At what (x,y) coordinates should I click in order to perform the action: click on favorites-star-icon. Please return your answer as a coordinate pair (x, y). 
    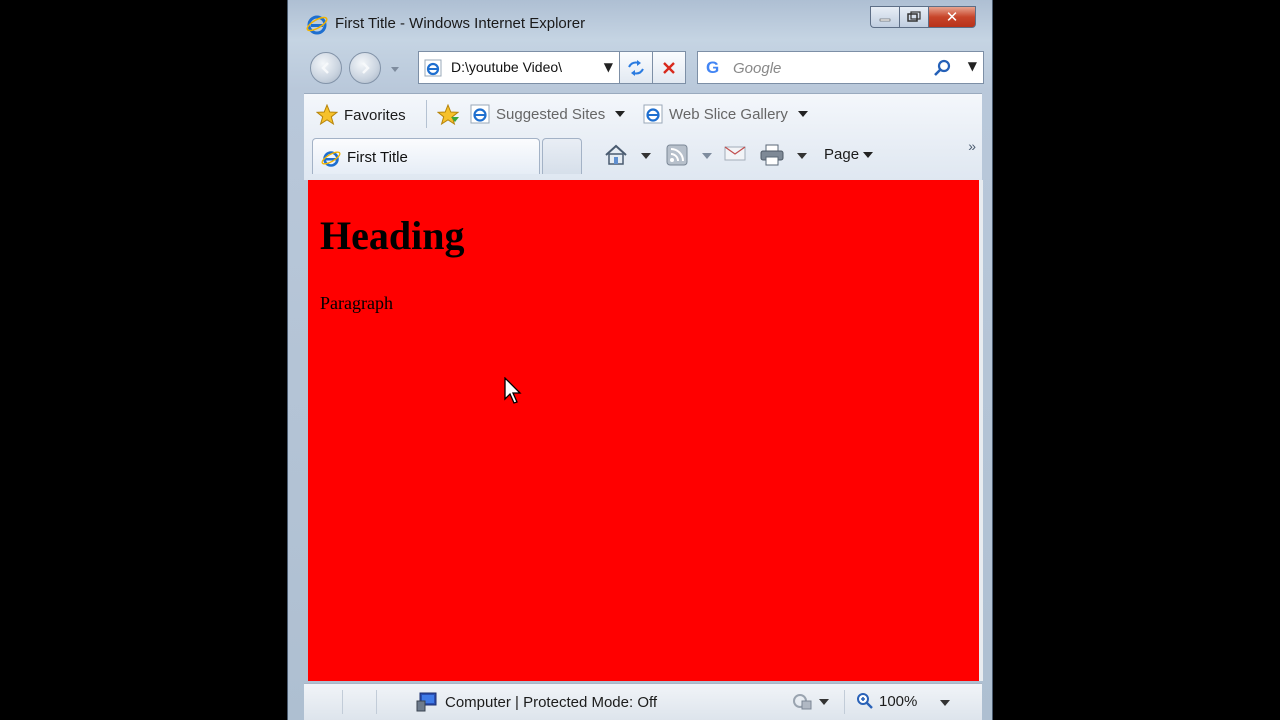
    Looking at the image, I should click on (327, 115).